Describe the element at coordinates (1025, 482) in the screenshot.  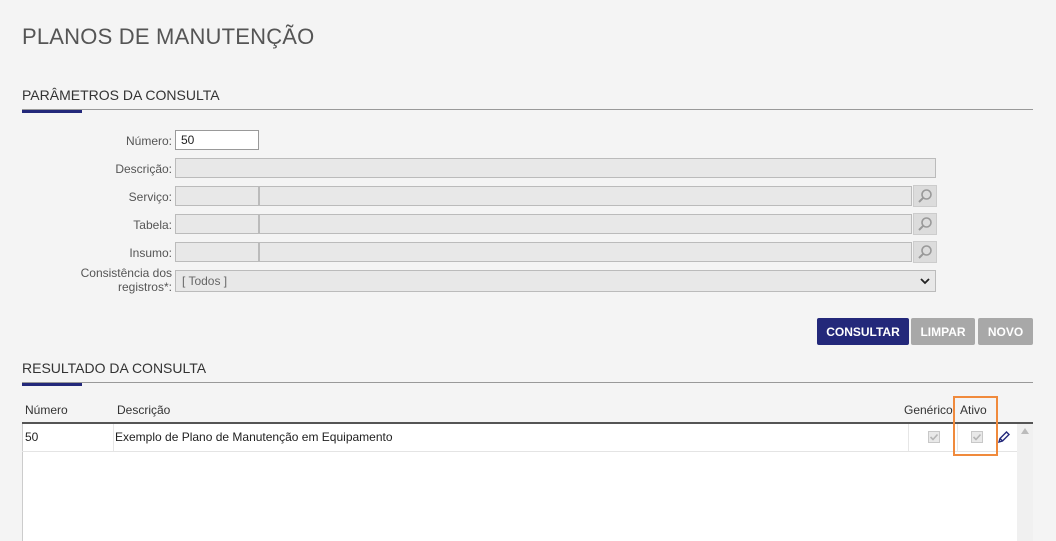
I see `vertical-scrollbar` at that location.